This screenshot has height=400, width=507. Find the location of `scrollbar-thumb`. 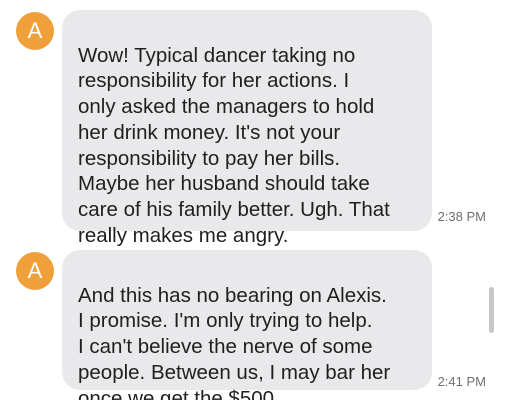

scrollbar-thumb is located at coordinates (491, 310).